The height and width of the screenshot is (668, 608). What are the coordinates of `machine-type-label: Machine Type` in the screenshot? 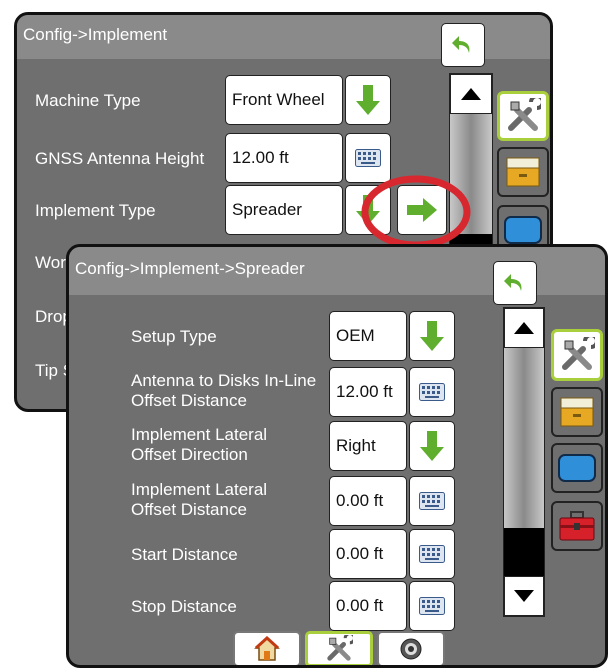 It's located at (88, 100).